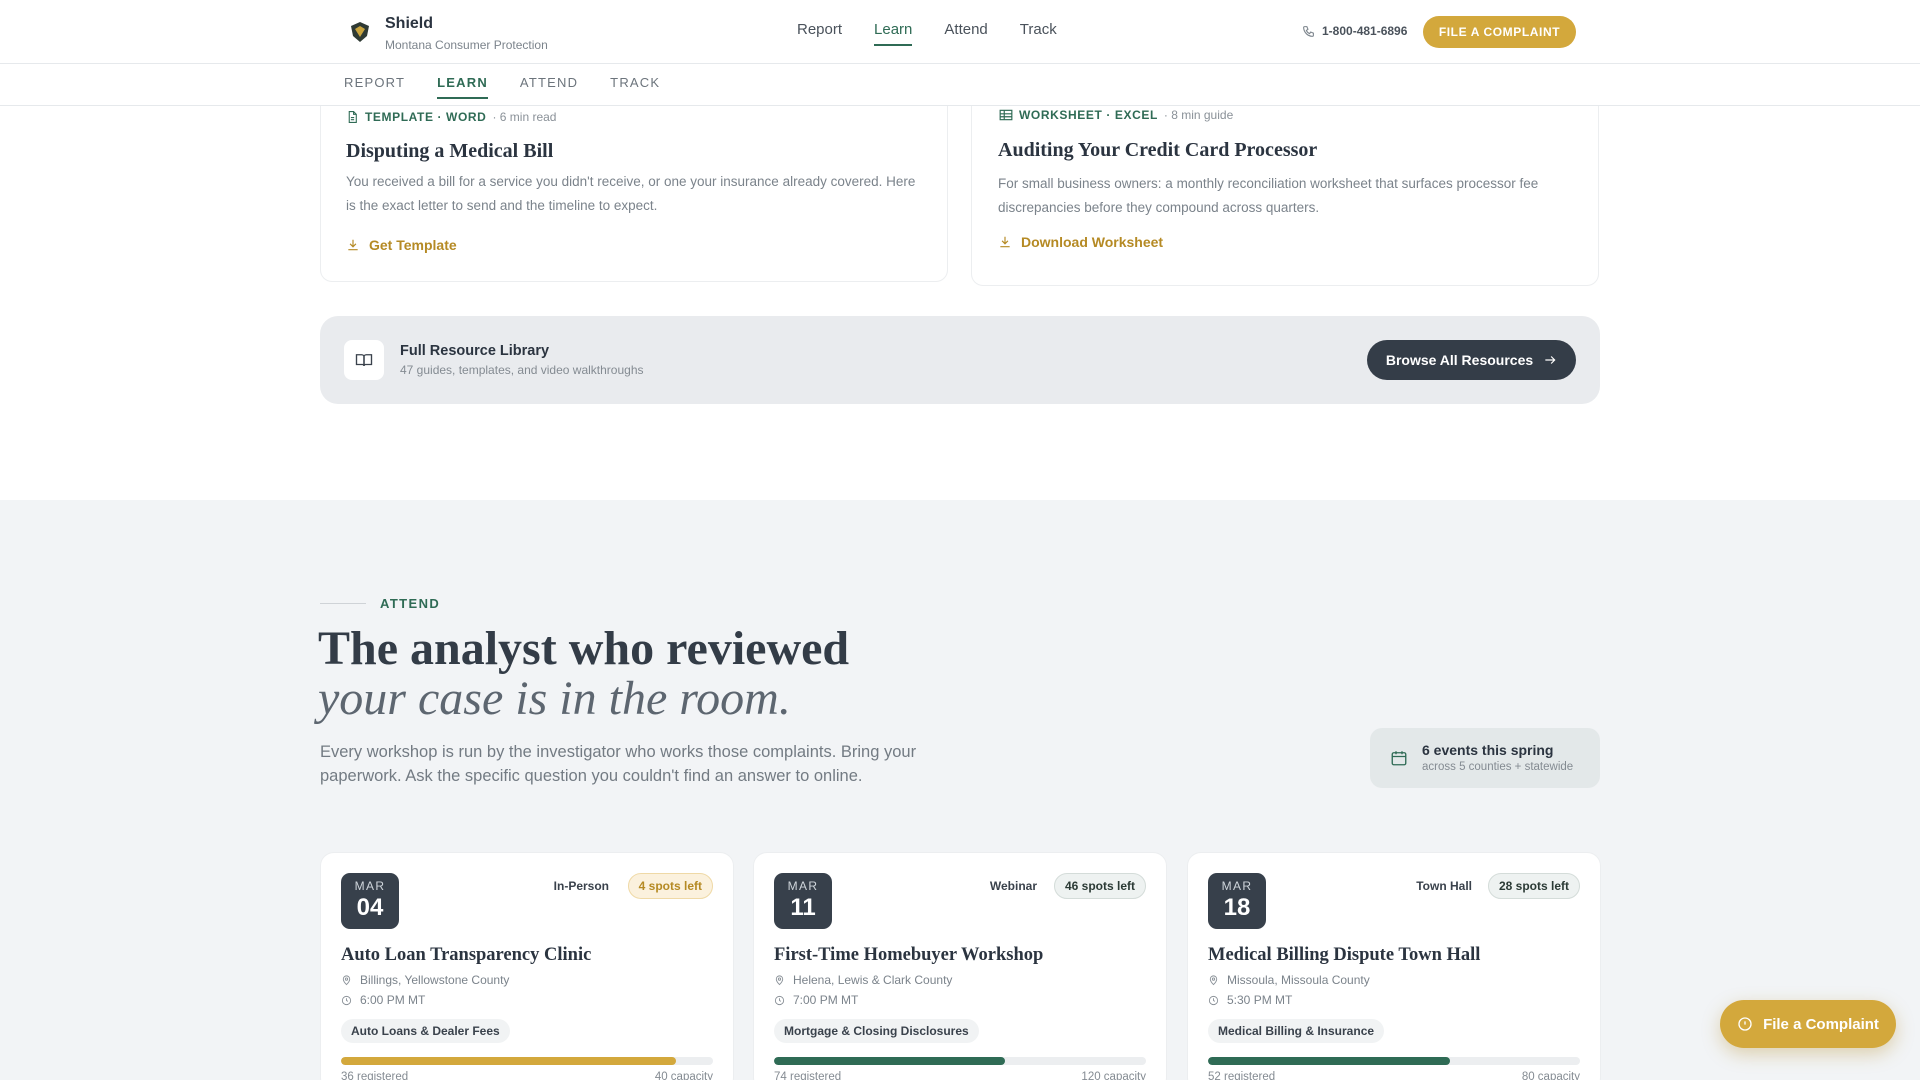 The width and height of the screenshot is (1920, 1080). What do you see at coordinates (1013, 886) in the screenshot?
I see `event-type: Webinar` at bounding box center [1013, 886].